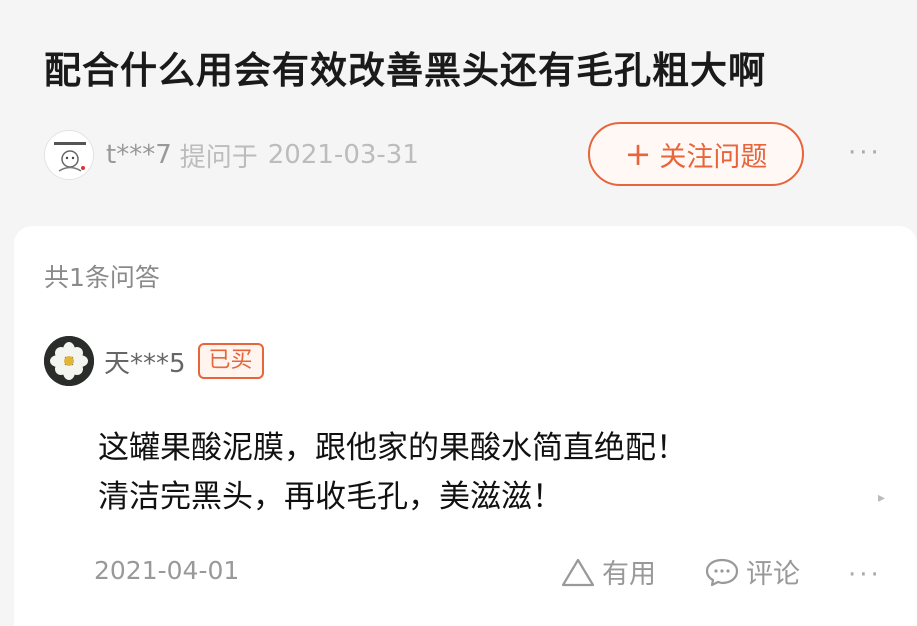 Image resolution: width=917 pixels, height=626 pixels. I want to click on answer-text-line-2: 清洁完黑头，再收毛孔，美滋滋！, so click(330, 497).